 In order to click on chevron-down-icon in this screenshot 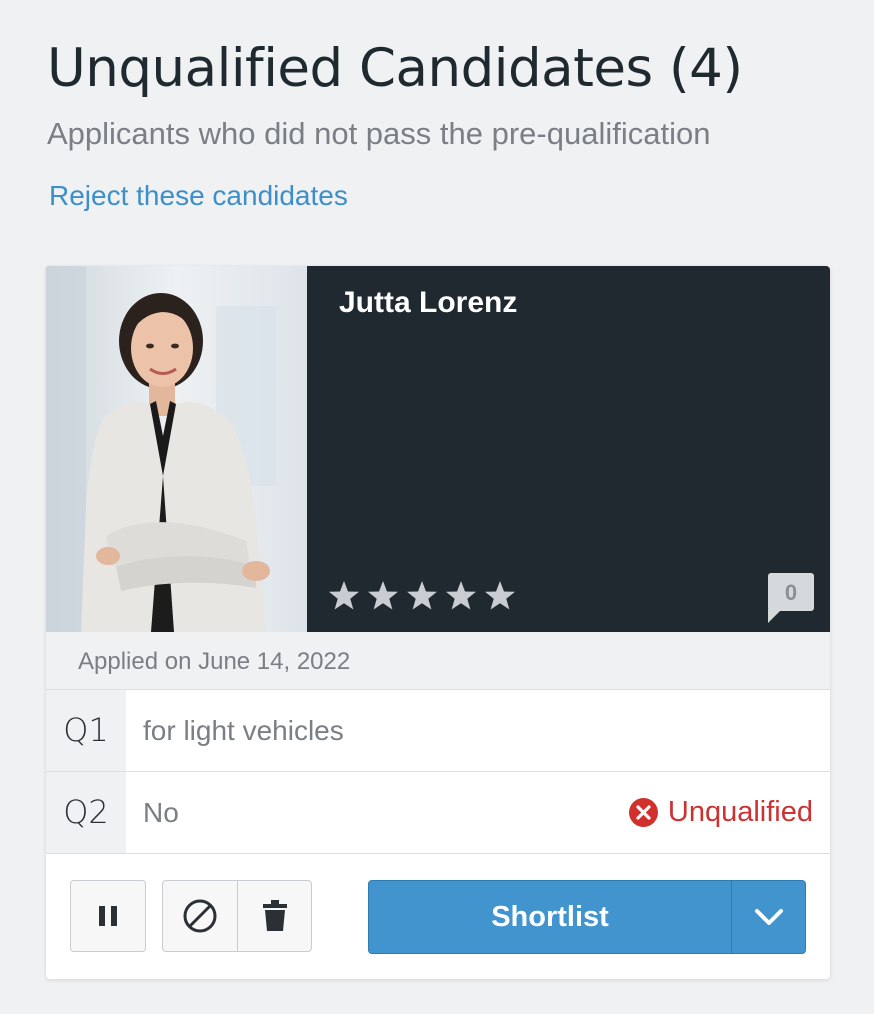, I will do `click(769, 917)`.